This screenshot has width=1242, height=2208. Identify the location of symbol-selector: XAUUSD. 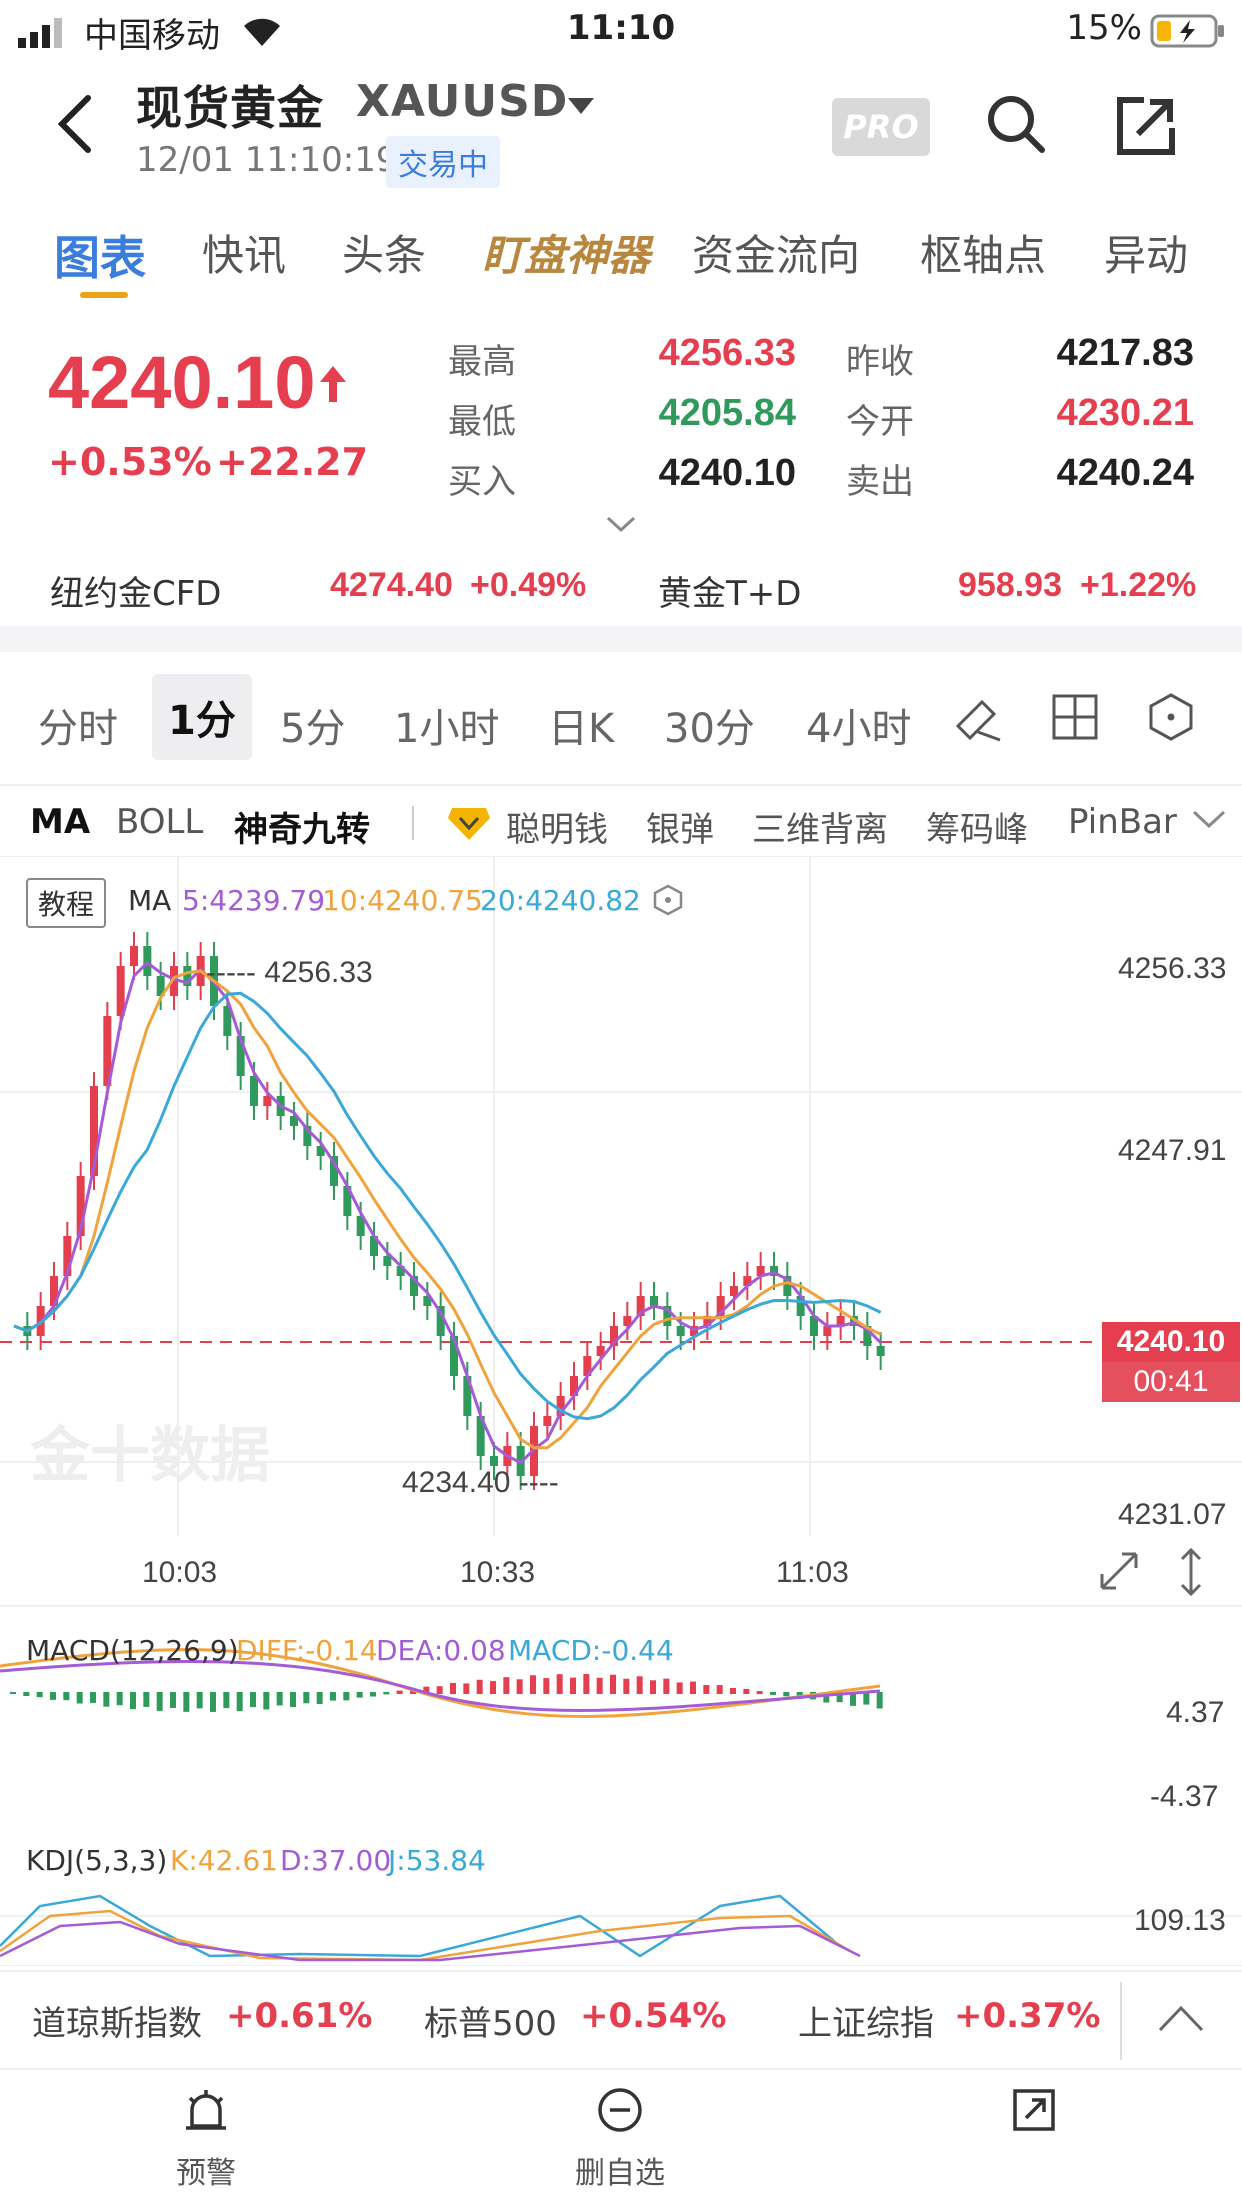
(462, 101).